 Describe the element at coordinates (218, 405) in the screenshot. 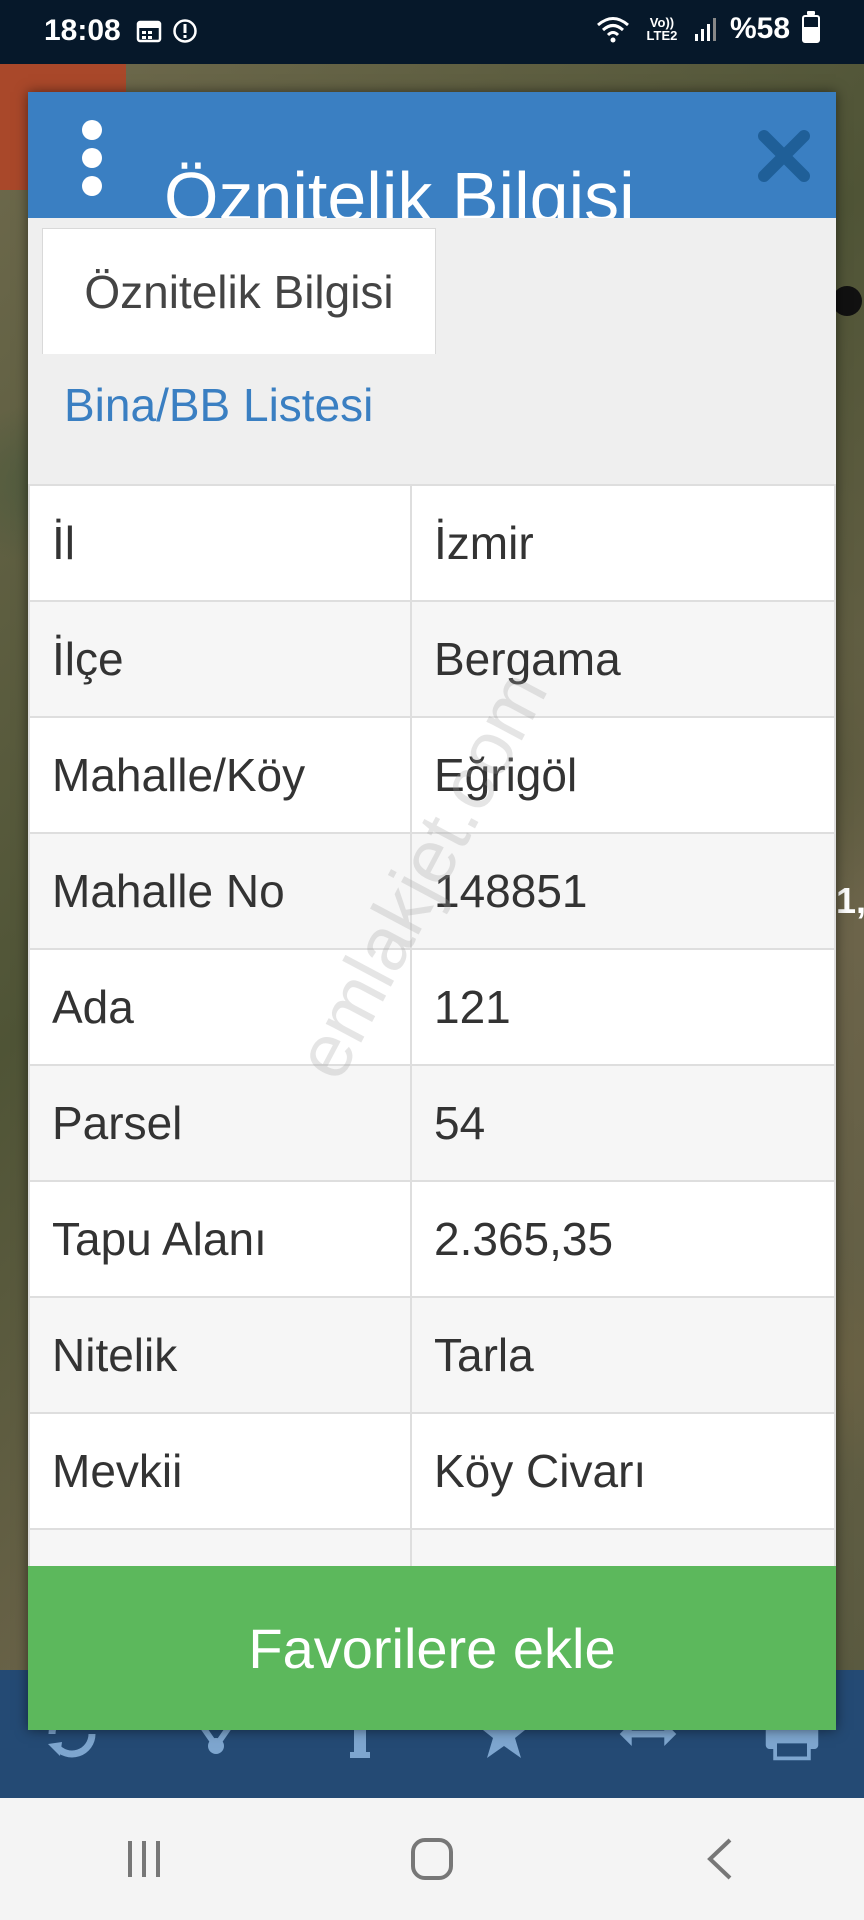

I see `tab-building-list: Bina/BB Listesi` at that location.